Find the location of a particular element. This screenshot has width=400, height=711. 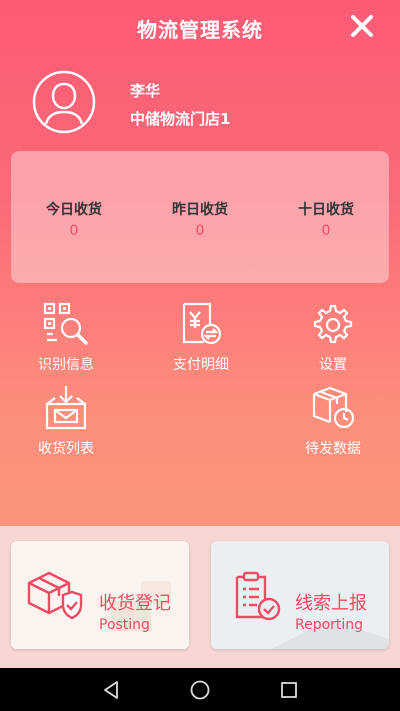

payment-icon is located at coordinates (202, 323).